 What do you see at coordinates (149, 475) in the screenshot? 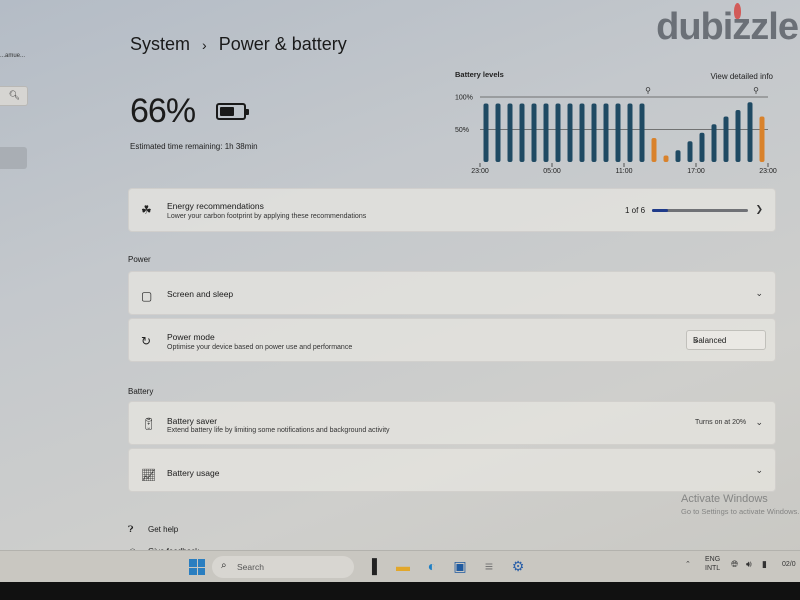
I see `chart-line-icon: 📈︎` at bounding box center [149, 475].